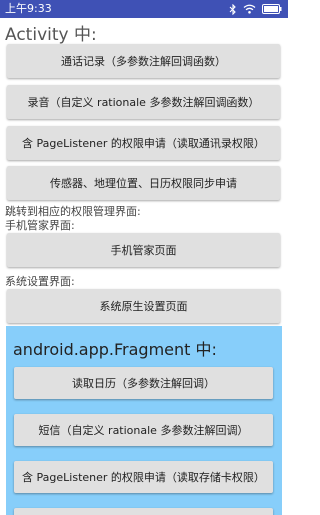 The image size is (320, 515). What do you see at coordinates (28, 8) in the screenshot?
I see `status-time: 上午9:33` at bounding box center [28, 8].